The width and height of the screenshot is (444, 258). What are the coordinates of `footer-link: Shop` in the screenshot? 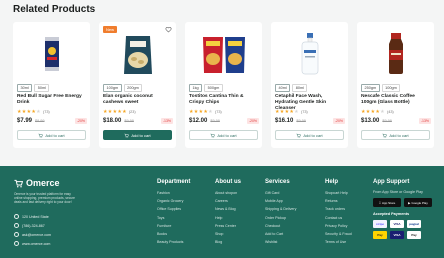 It's located at (228, 234).